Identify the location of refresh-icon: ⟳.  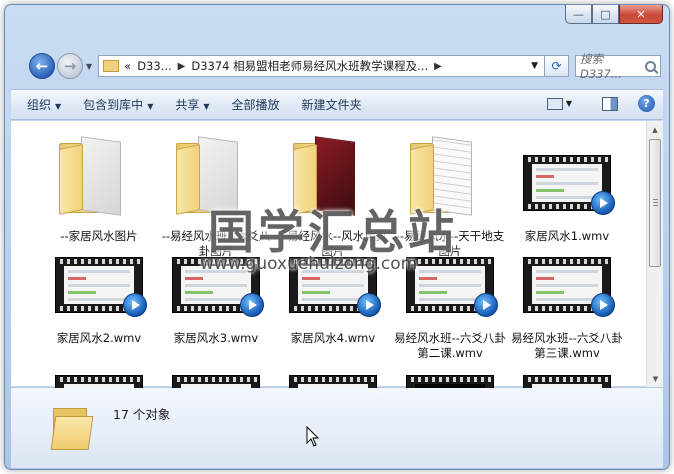
(556, 66).